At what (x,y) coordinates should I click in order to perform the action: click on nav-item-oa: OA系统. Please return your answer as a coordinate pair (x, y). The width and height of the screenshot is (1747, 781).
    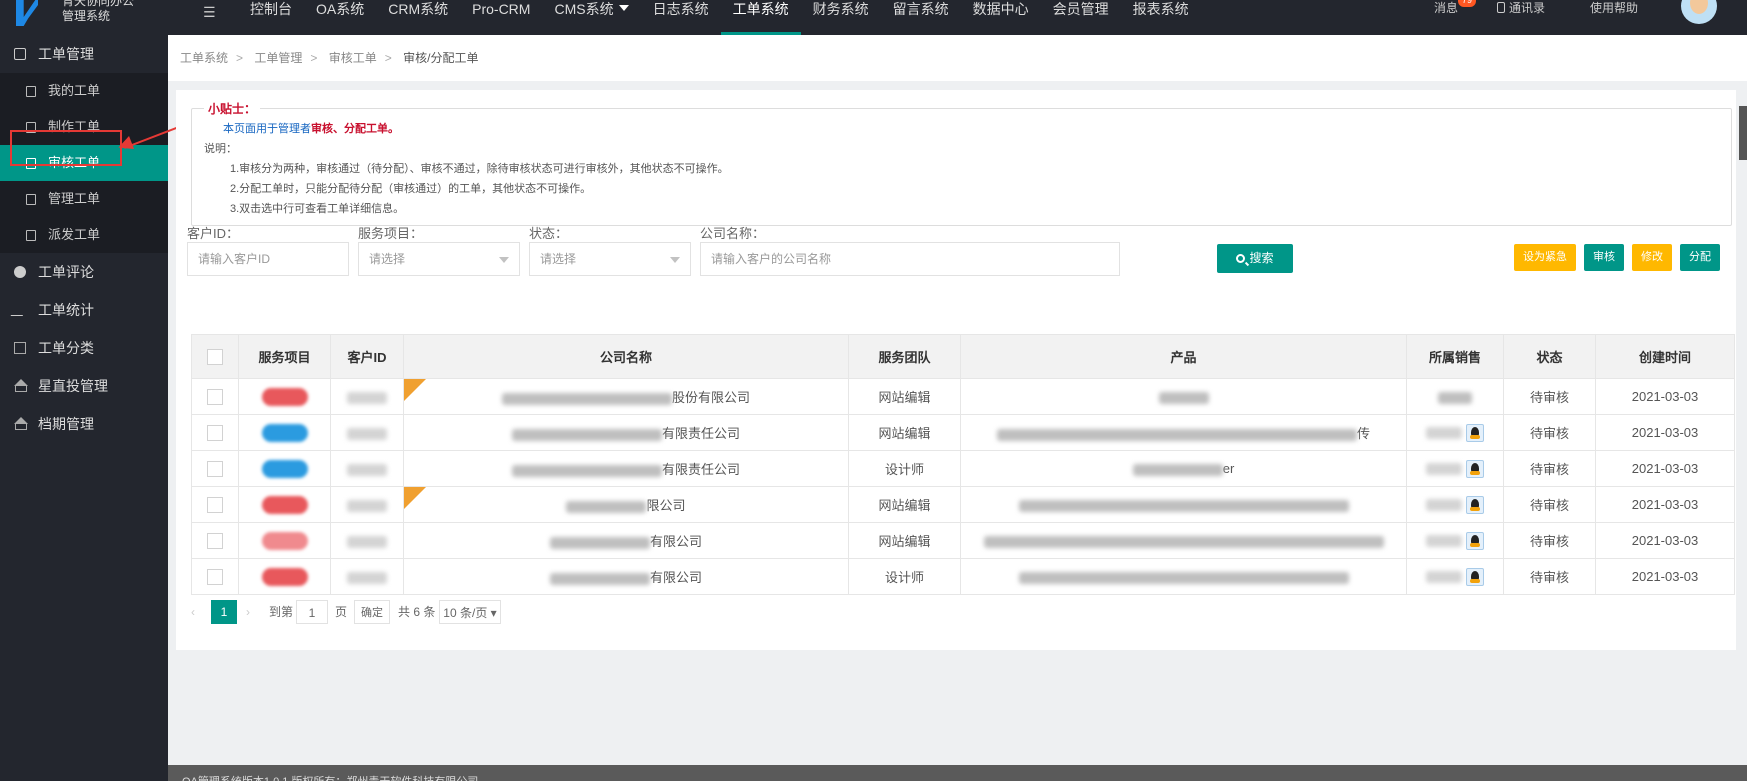
    Looking at the image, I should click on (340, 17).